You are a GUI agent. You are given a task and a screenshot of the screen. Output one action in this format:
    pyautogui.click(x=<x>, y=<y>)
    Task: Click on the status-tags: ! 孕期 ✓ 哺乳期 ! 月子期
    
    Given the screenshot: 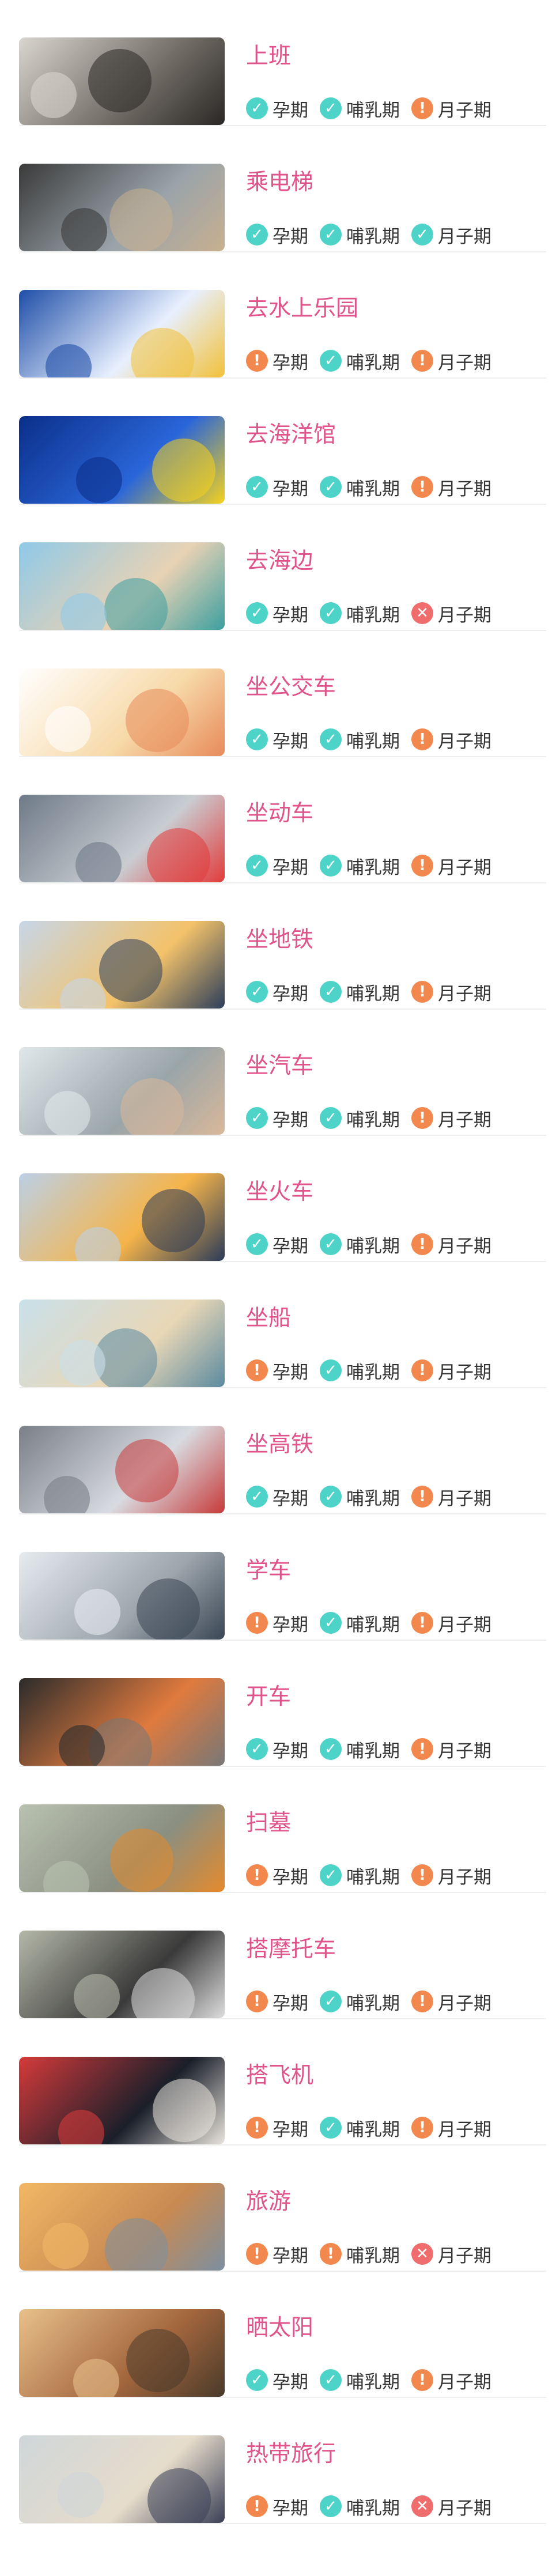 What is the action you would take?
    pyautogui.click(x=374, y=1623)
    